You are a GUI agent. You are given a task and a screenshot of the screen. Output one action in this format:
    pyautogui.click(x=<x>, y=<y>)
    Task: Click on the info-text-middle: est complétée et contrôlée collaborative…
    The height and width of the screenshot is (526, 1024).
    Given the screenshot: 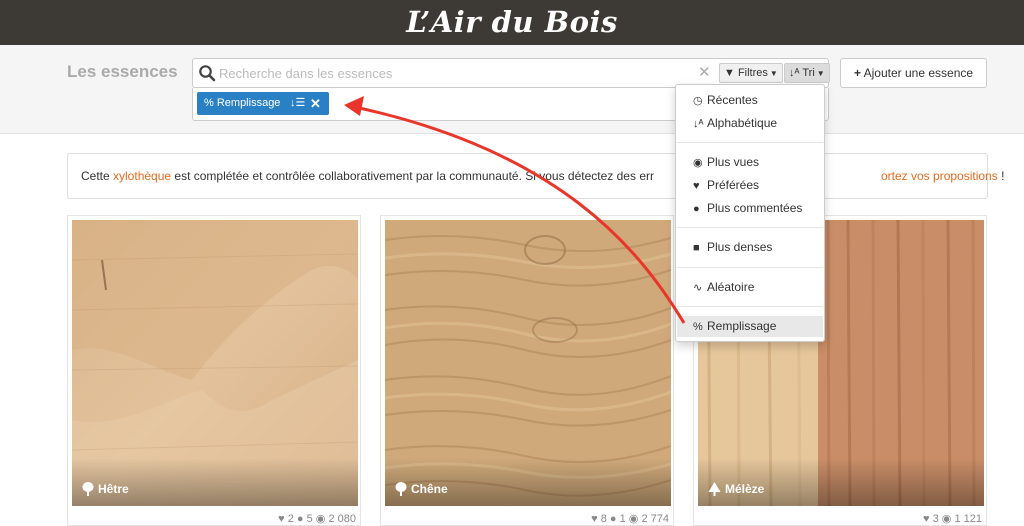 What is the action you would take?
    pyautogui.click(x=412, y=176)
    